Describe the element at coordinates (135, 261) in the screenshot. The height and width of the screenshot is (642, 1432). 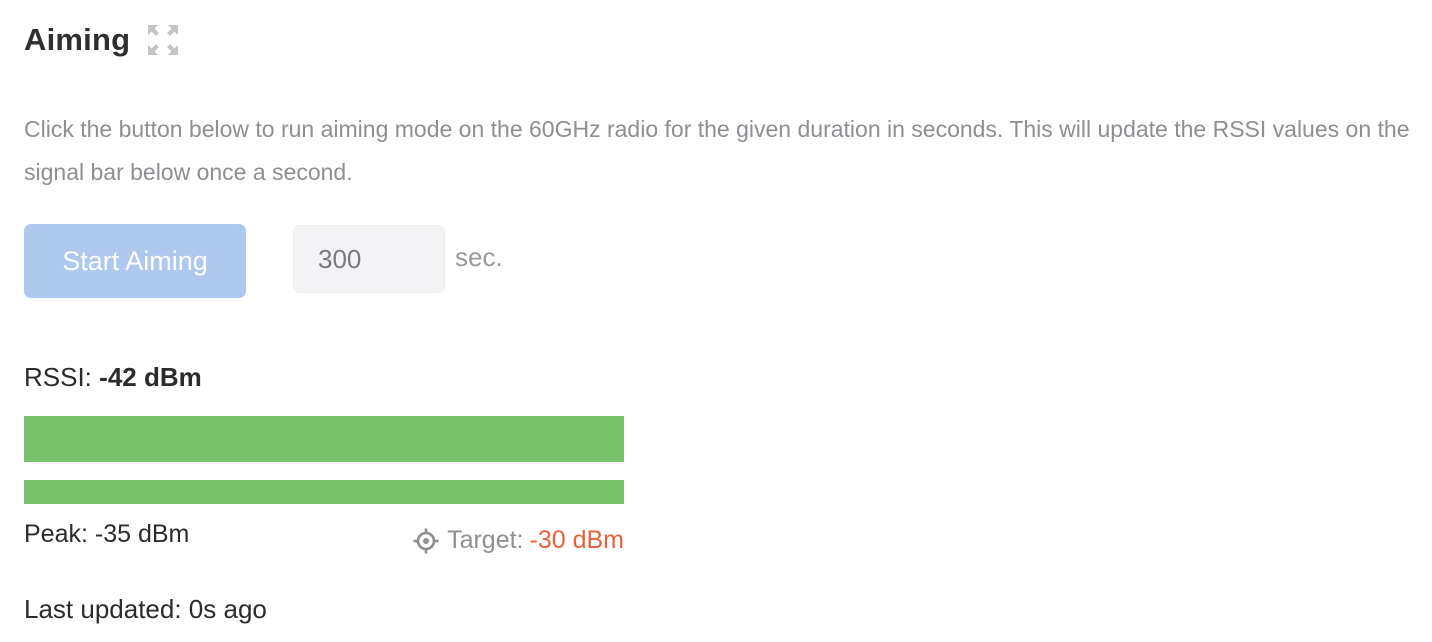
I see `start-aiming-button: Start Aiming` at that location.